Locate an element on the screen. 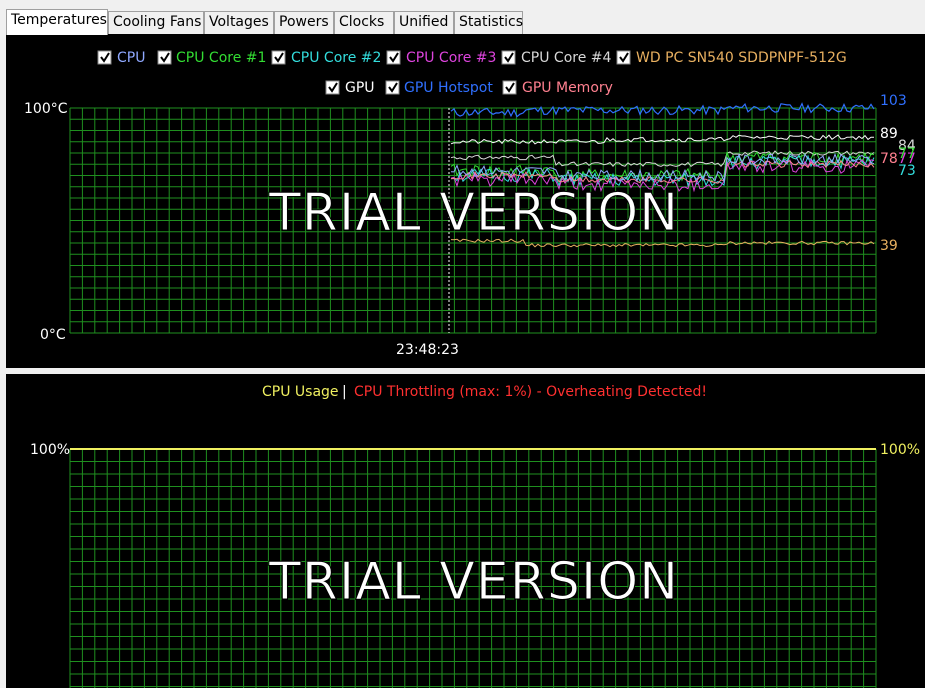 This screenshot has width=925, height=688. time-axis-label: 23:48:23 is located at coordinates (427, 350).